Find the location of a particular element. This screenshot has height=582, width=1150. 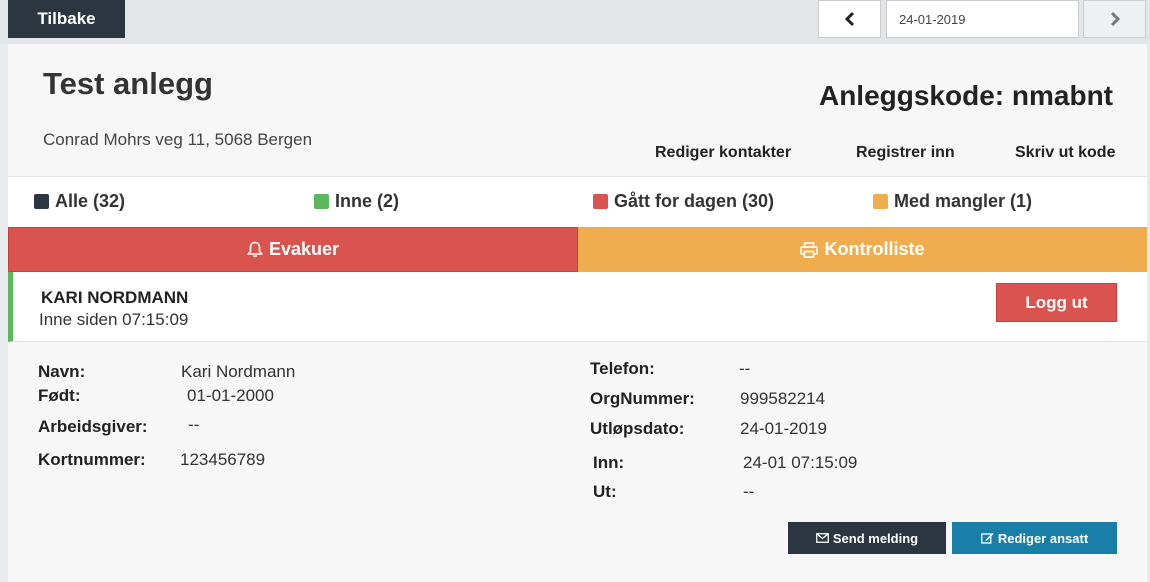

print-code-link: Skriv ut kode is located at coordinates (1065, 153).